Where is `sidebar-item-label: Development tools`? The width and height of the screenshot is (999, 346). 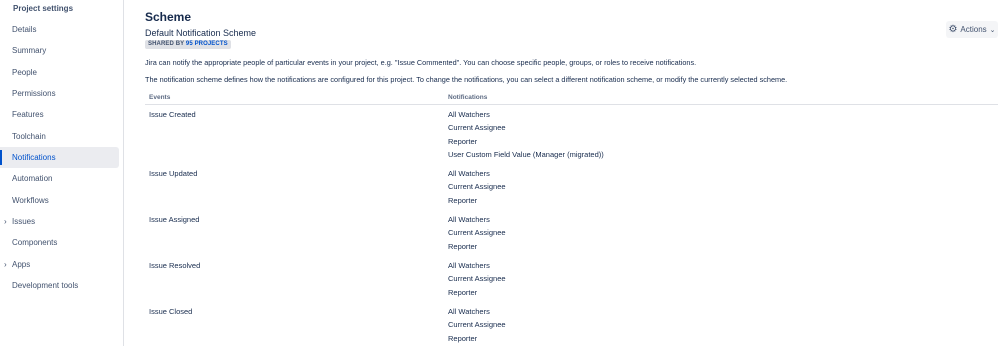 sidebar-item-label: Development tools is located at coordinates (45, 285).